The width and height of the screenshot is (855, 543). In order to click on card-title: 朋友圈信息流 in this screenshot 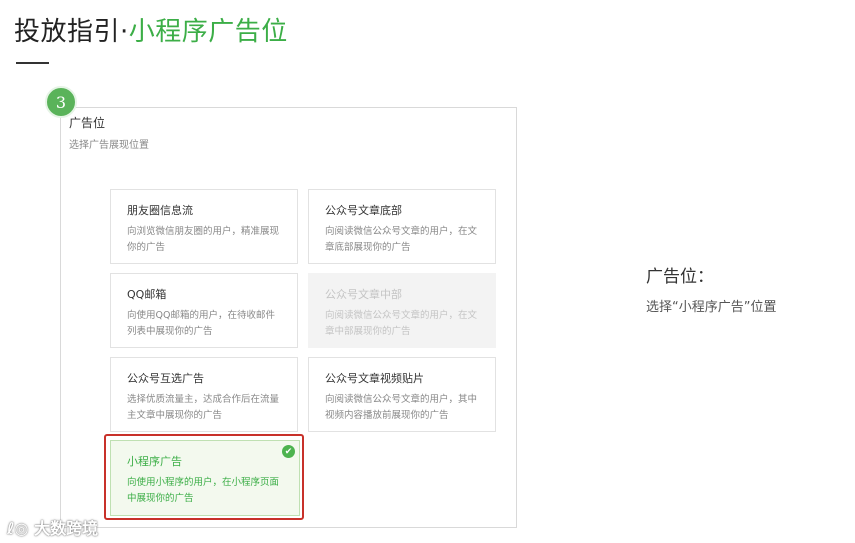, I will do `click(160, 210)`.